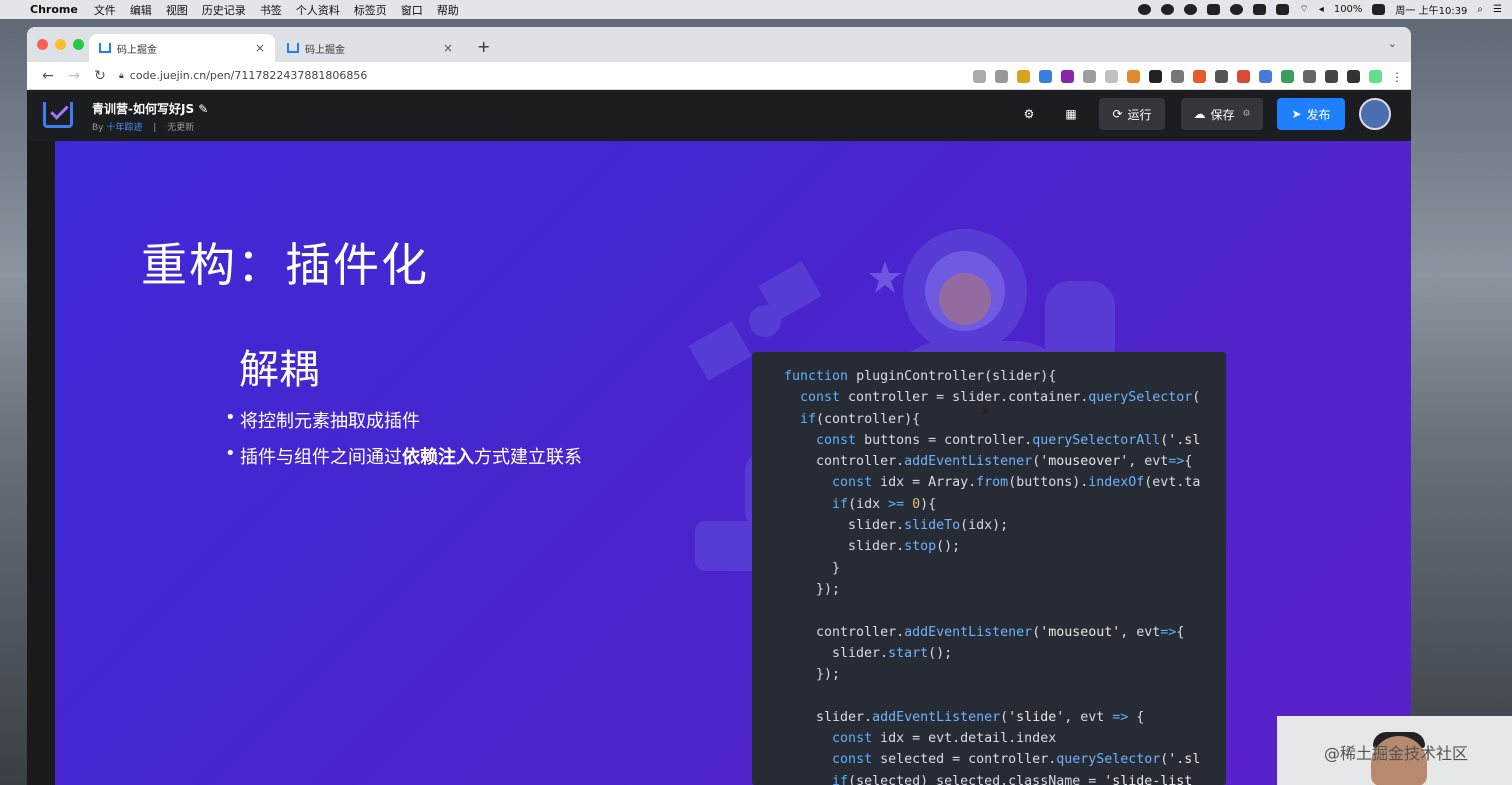  What do you see at coordinates (181, 128) in the screenshot?
I see `update-status: 无更新` at bounding box center [181, 128].